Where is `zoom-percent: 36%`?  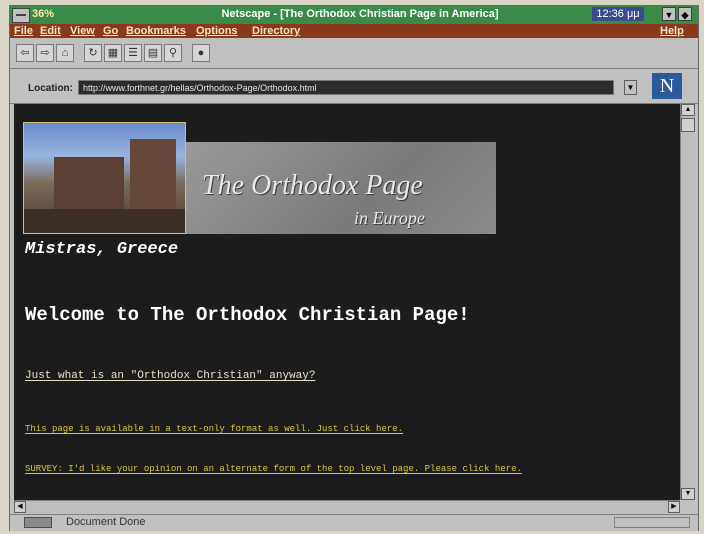 zoom-percent: 36% is located at coordinates (43, 14).